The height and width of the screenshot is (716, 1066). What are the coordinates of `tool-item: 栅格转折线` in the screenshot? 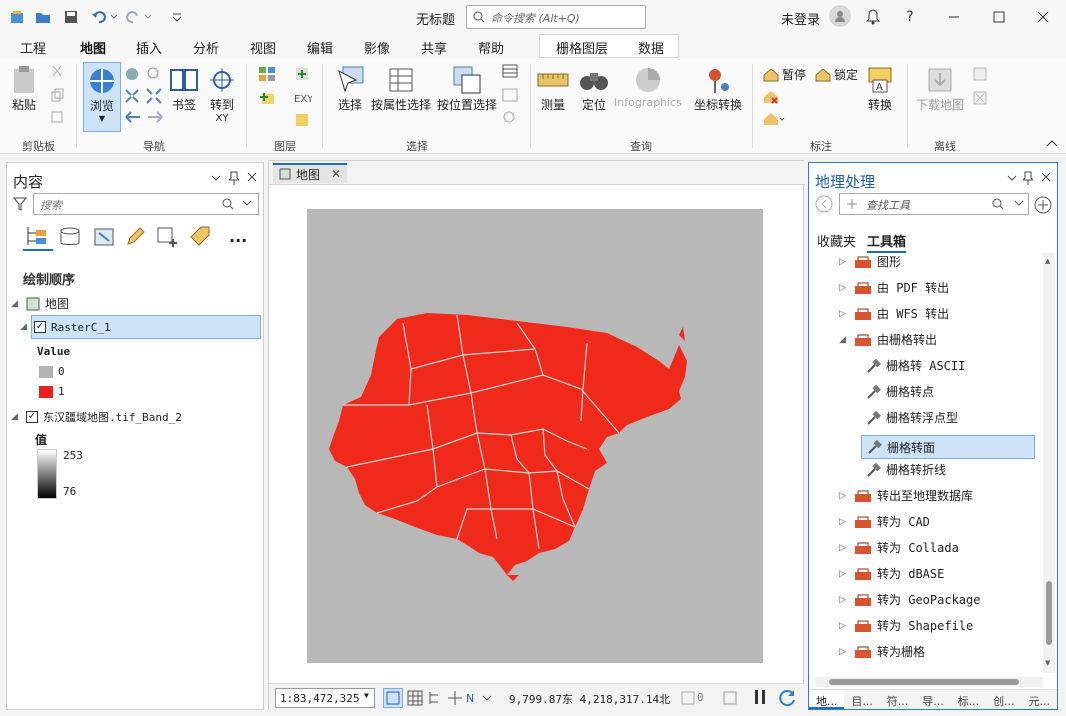 It's located at (905, 469).